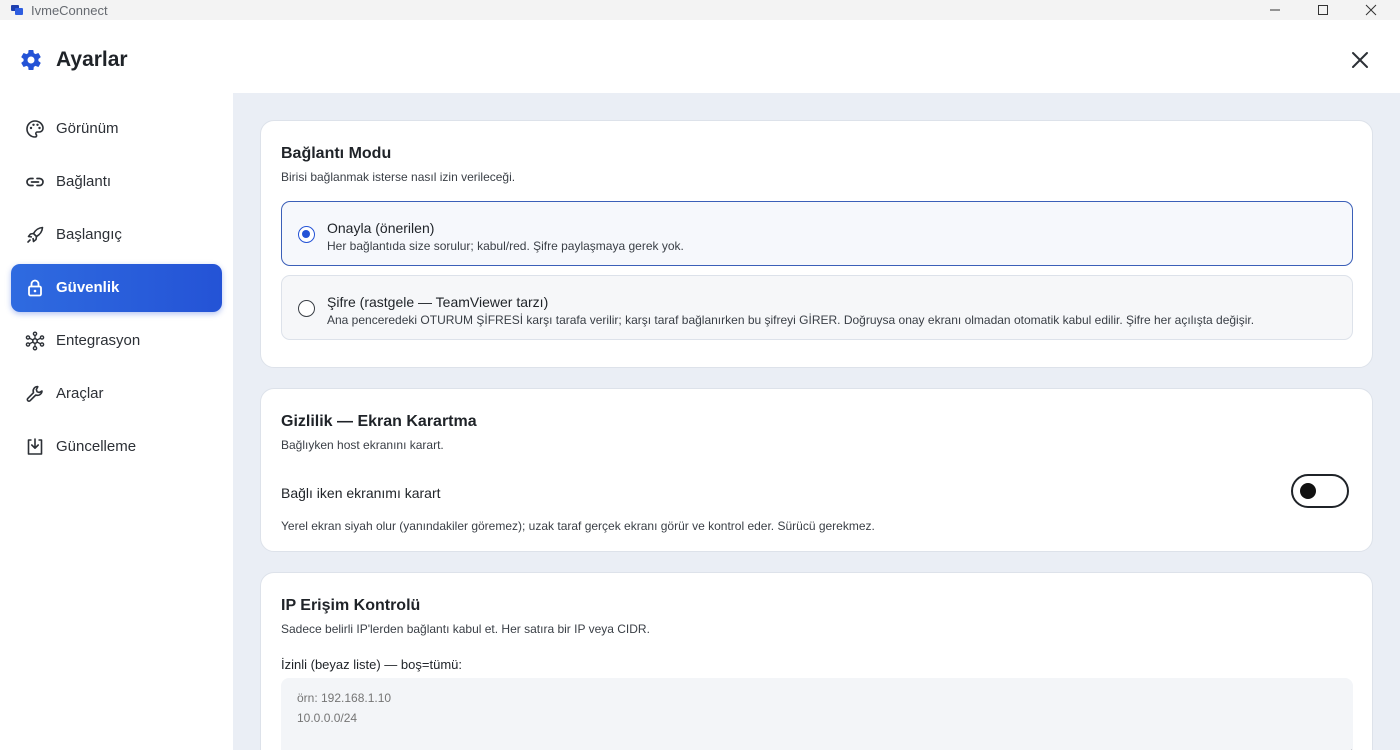 The image size is (1400, 750). I want to click on sidebar-item-startup: Başlangıç, so click(116, 235).